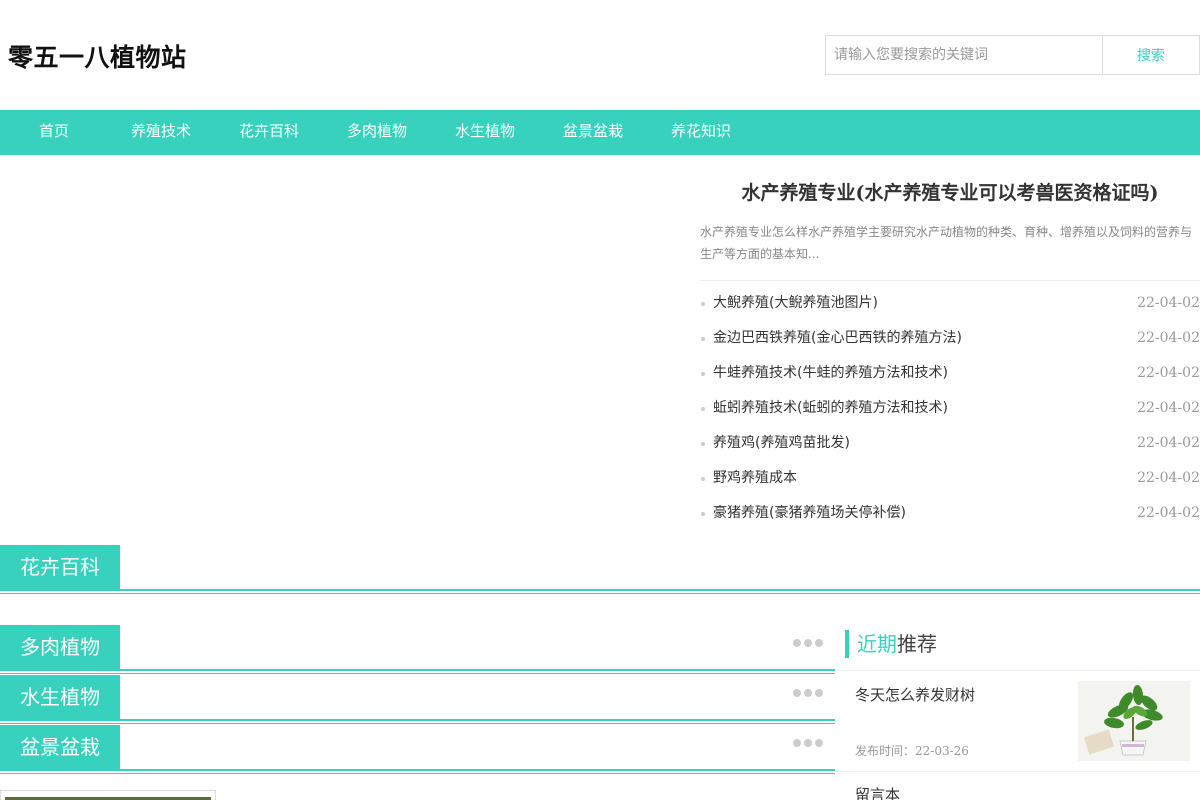  Describe the element at coordinates (108, 795) in the screenshot. I see `article-thumbnail` at that location.